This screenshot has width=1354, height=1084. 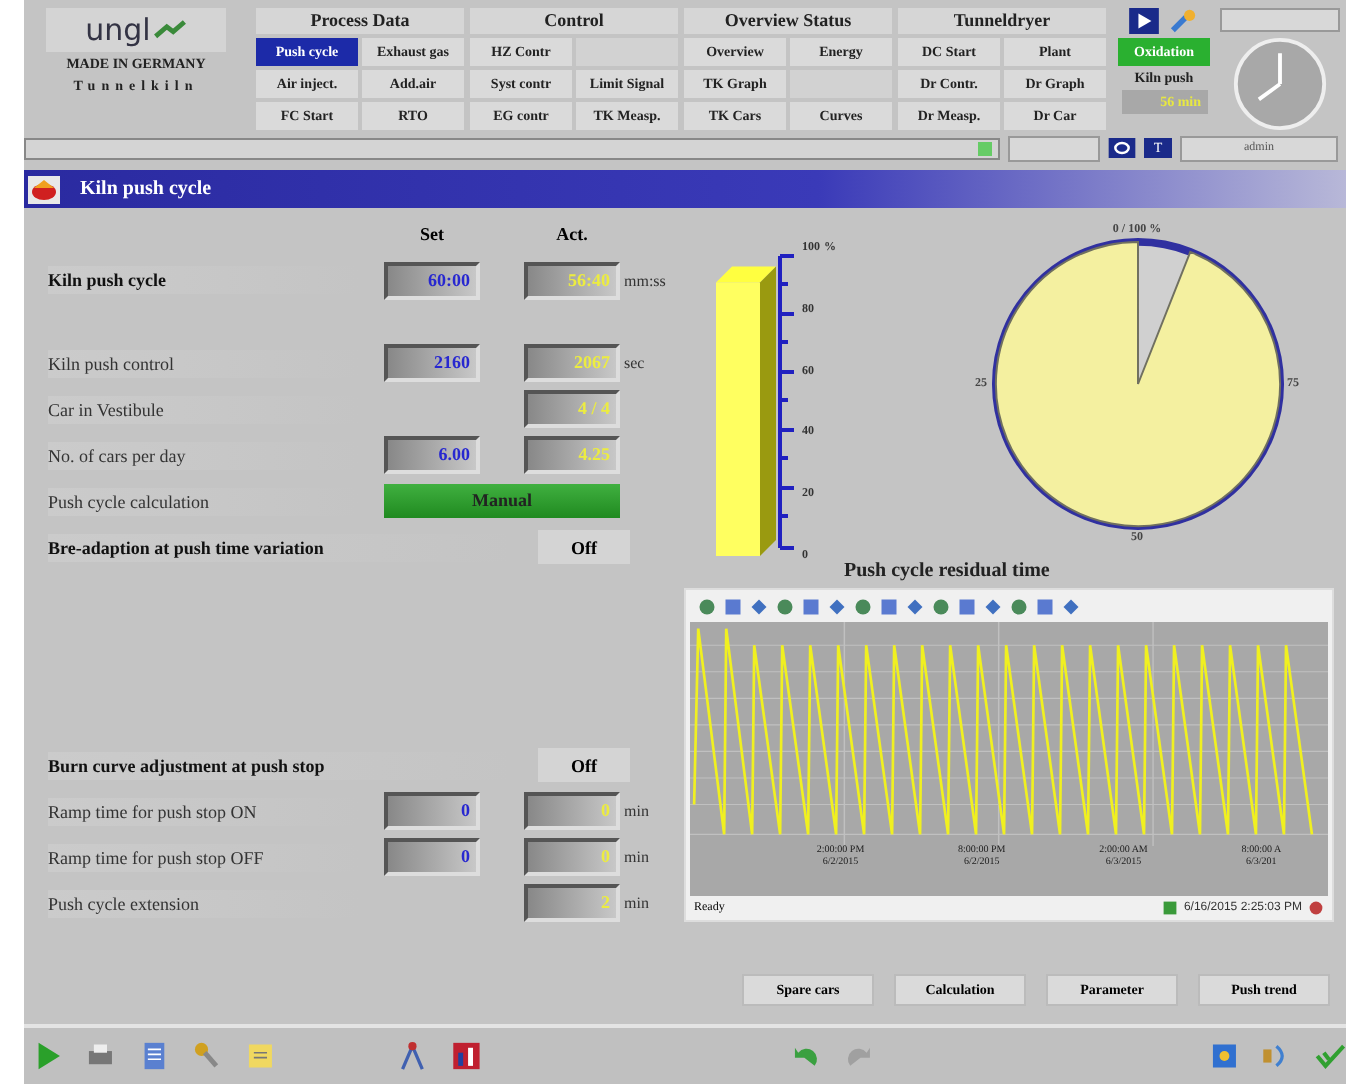 I want to click on actual-value: 2, so click(x=572, y=903).